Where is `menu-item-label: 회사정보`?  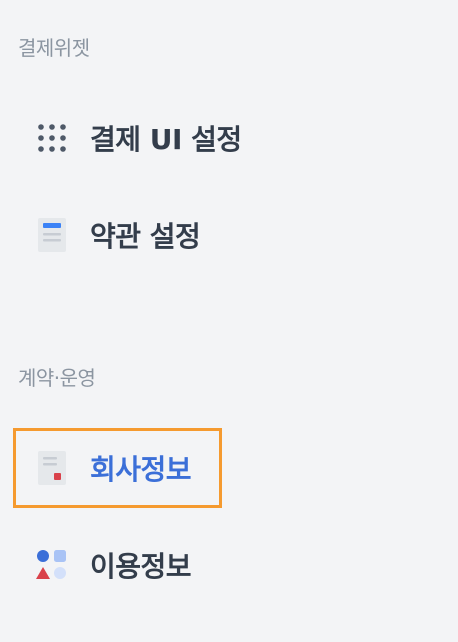 menu-item-label: 회사정보 is located at coordinates (141, 469).